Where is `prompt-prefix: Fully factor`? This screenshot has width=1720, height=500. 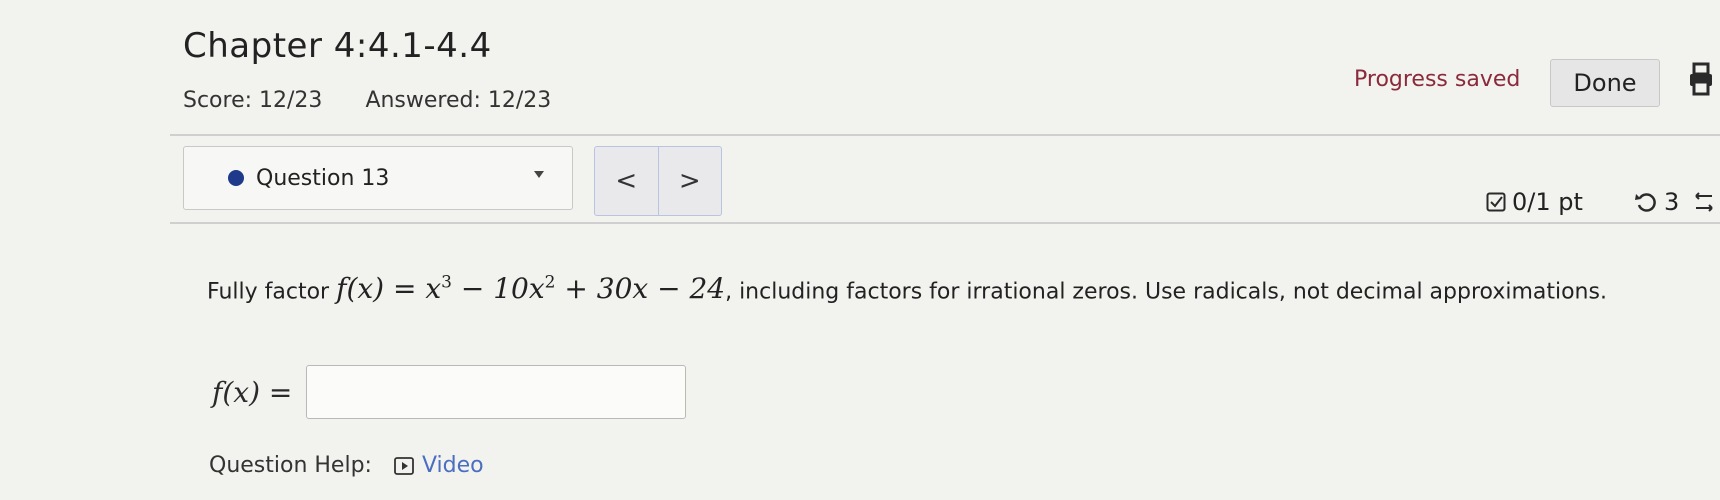 prompt-prefix: Fully factor is located at coordinates (268, 292).